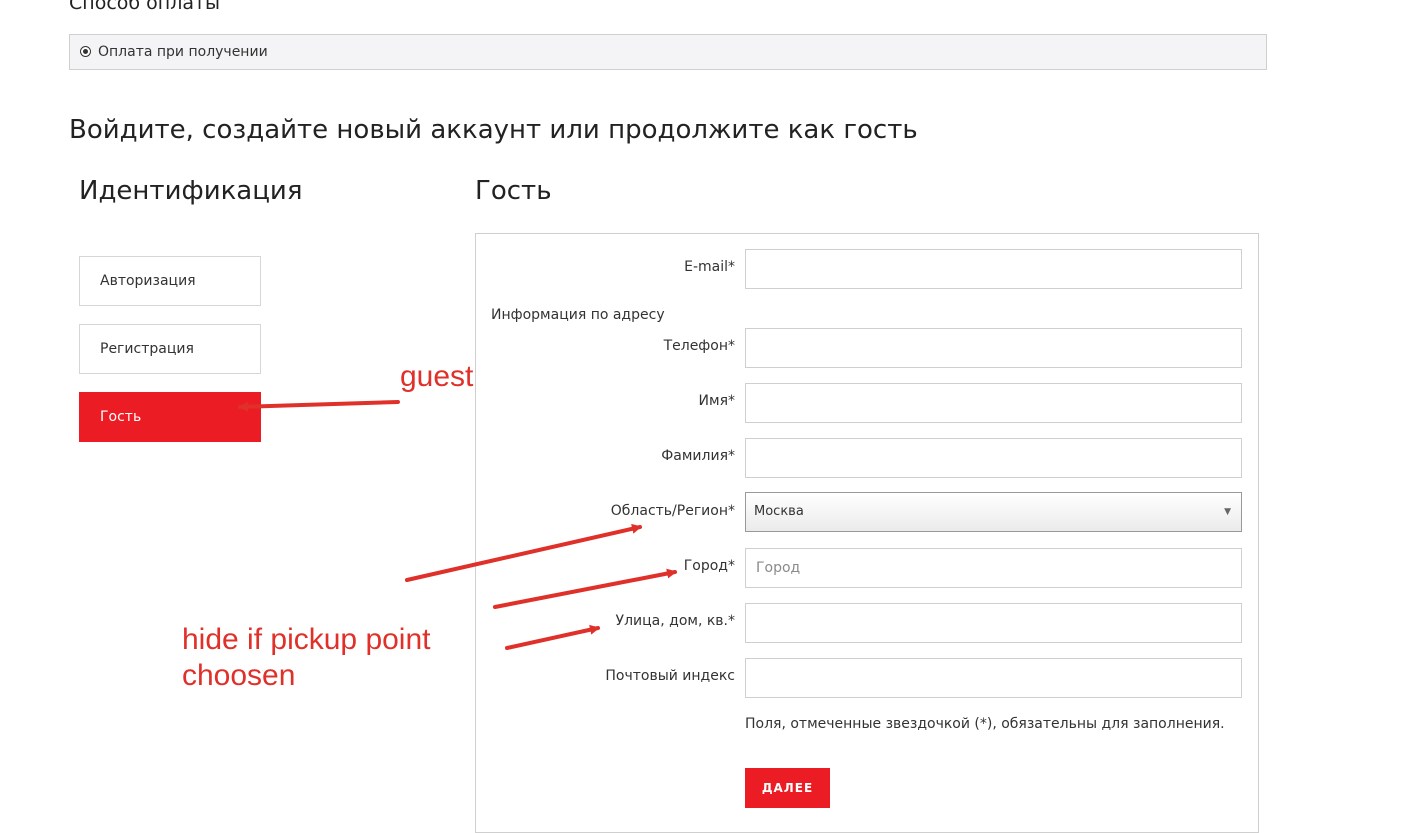  What do you see at coordinates (698, 456) in the screenshot?
I see `last-name-label: Фамилия*` at bounding box center [698, 456].